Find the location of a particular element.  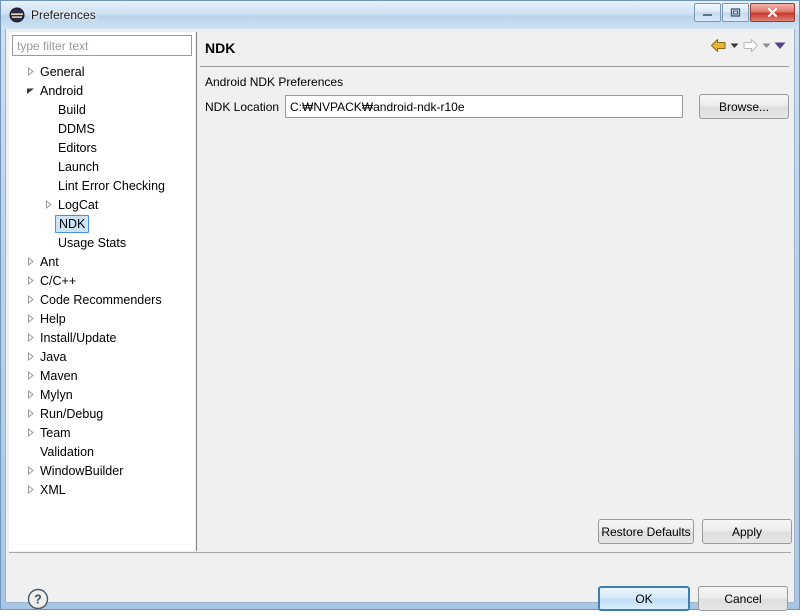

window-title: Preferences is located at coordinates (63, 15).